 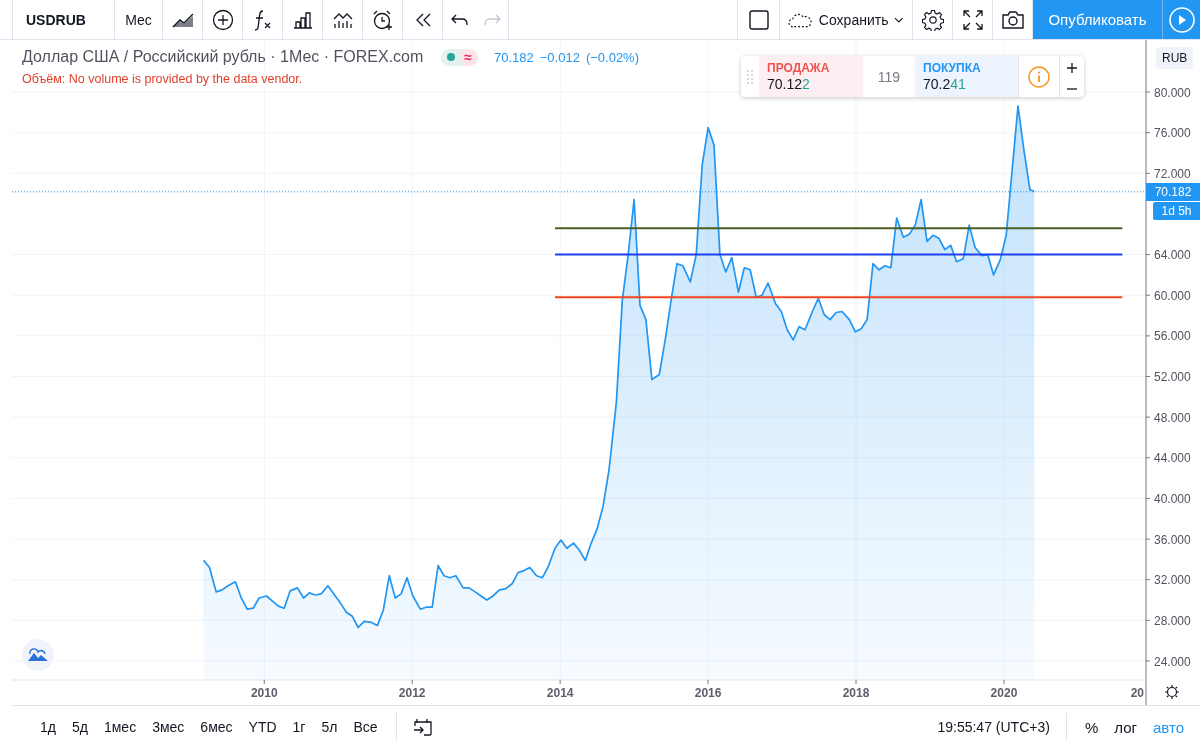 What do you see at coordinates (1172, 661) in the screenshot?
I see `axis-label: 24.000` at bounding box center [1172, 661].